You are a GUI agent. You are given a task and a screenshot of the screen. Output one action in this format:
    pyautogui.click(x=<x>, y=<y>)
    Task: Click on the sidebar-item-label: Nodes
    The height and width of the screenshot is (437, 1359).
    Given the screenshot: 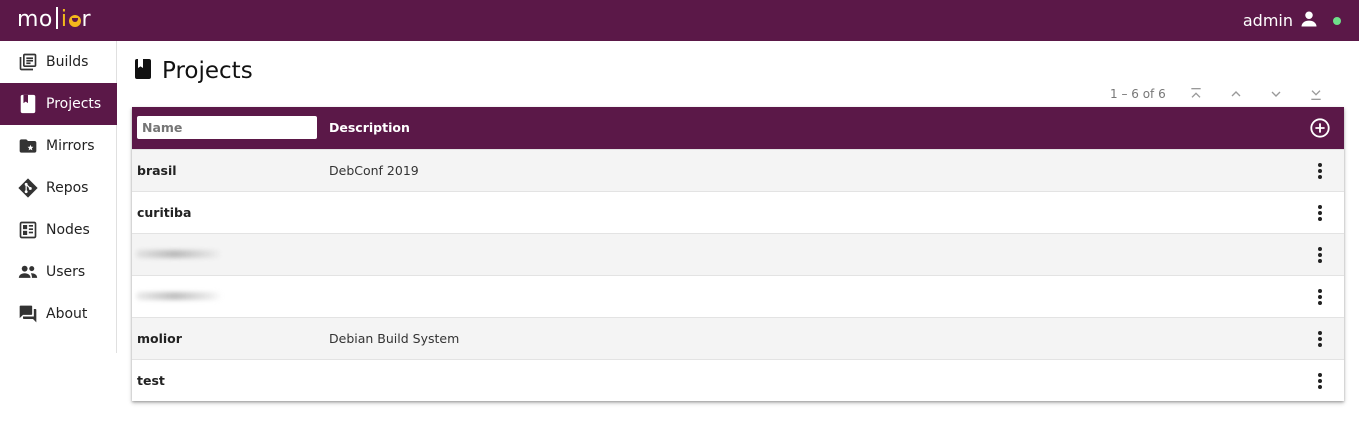 What is the action you would take?
    pyautogui.click(x=68, y=230)
    